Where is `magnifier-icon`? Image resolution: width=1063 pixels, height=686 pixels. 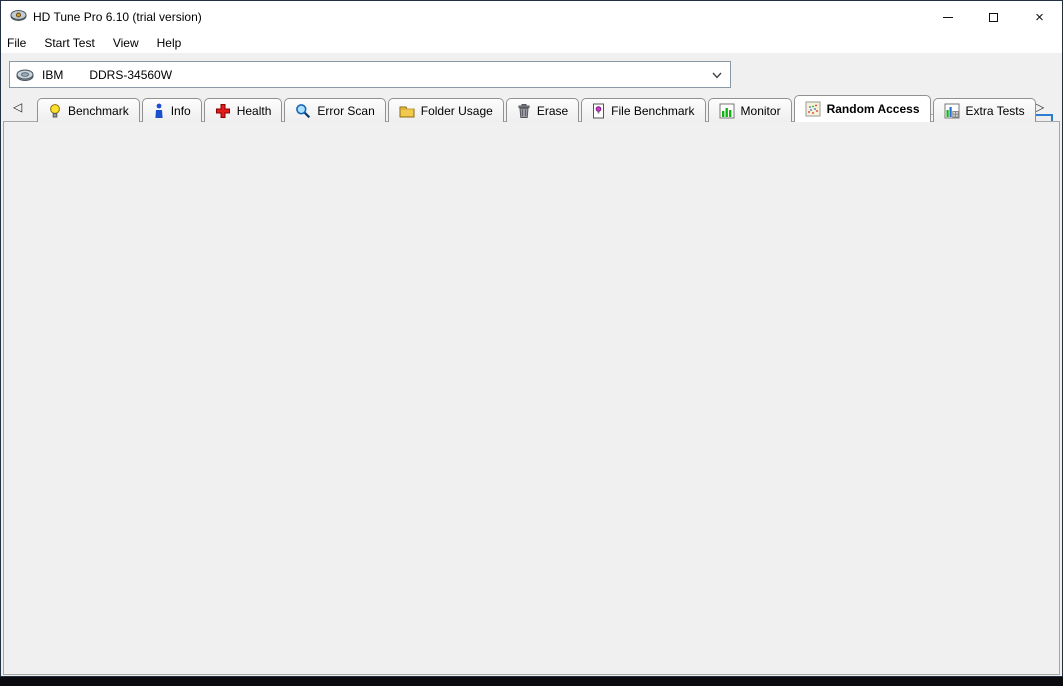
magnifier-icon is located at coordinates (303, 110).